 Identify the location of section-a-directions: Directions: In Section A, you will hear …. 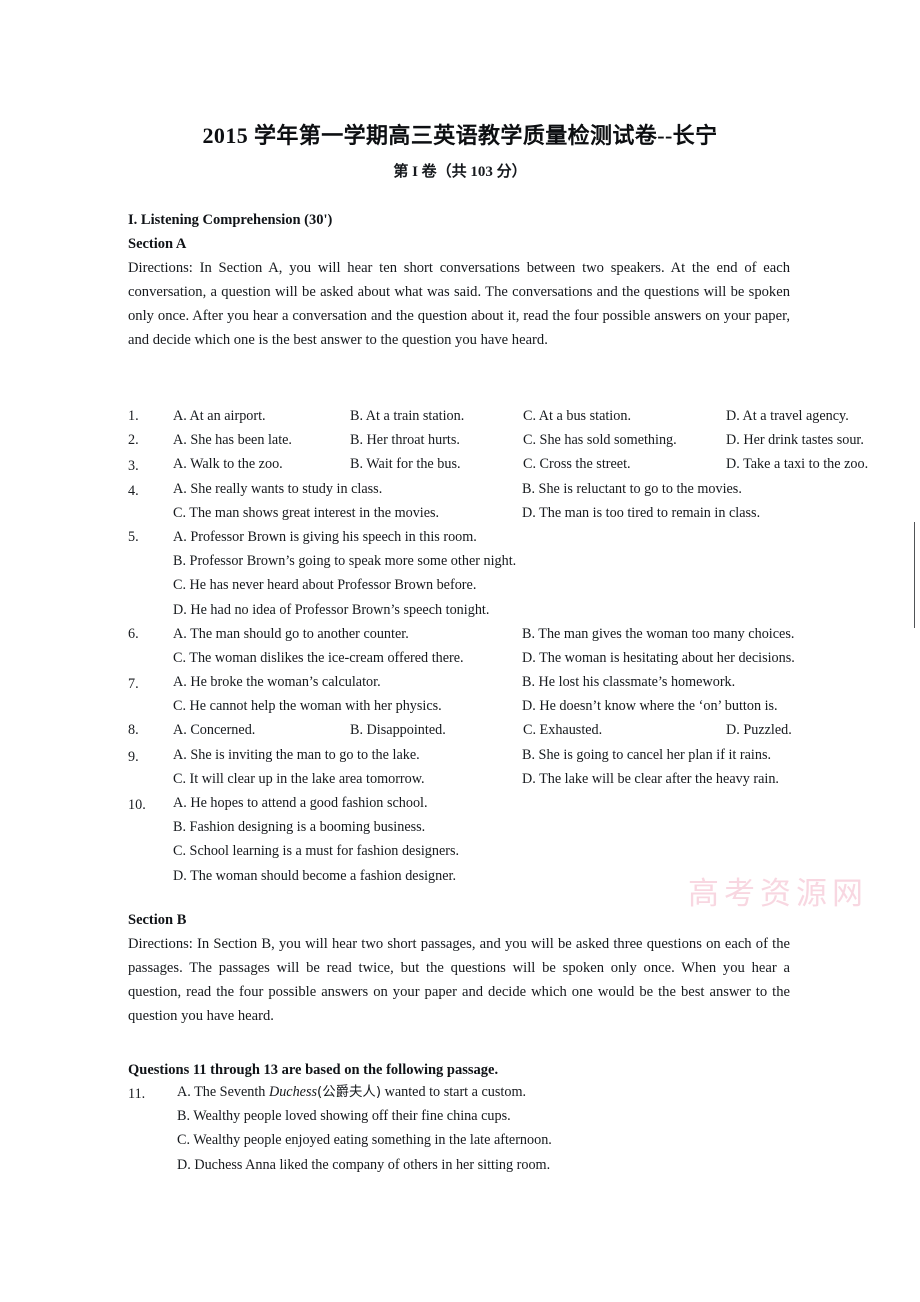
(459, 304).